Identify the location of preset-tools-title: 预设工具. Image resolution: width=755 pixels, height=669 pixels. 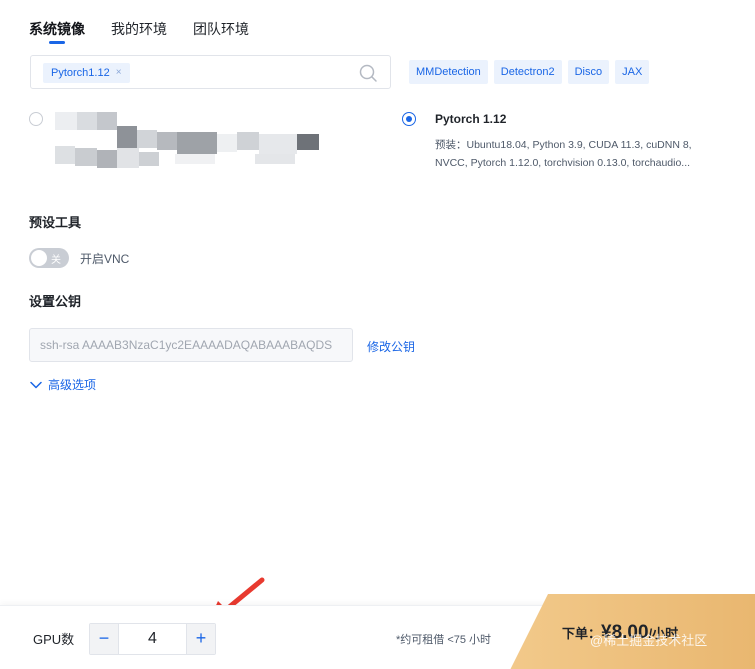
(55, 222).